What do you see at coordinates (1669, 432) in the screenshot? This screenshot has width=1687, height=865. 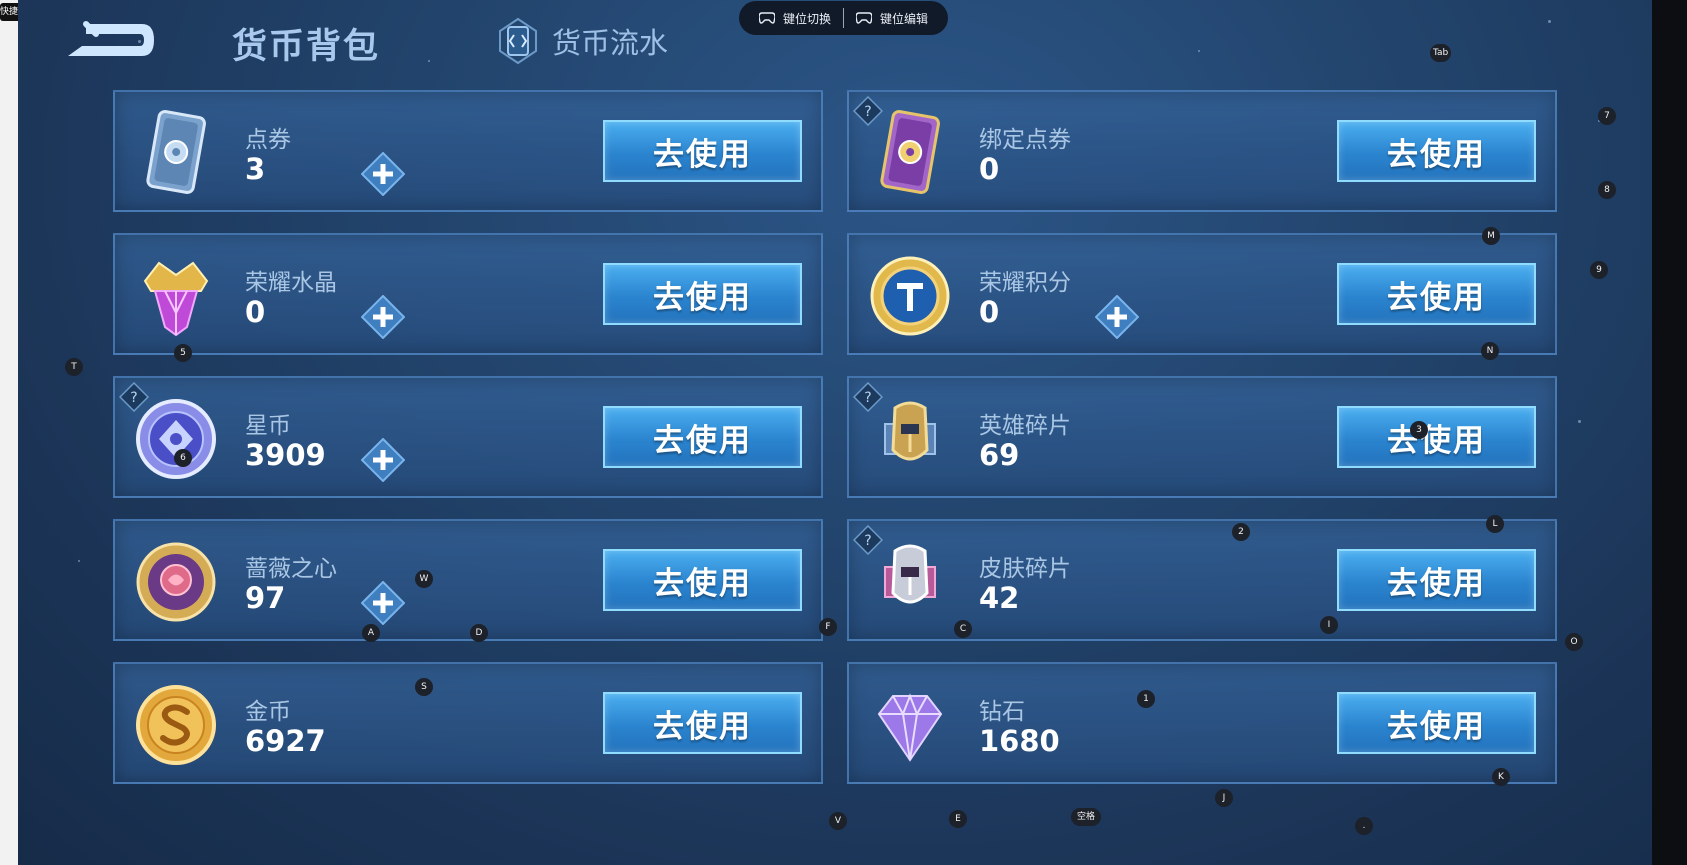 I see `right-edge` at bounding box center [1669, 432].